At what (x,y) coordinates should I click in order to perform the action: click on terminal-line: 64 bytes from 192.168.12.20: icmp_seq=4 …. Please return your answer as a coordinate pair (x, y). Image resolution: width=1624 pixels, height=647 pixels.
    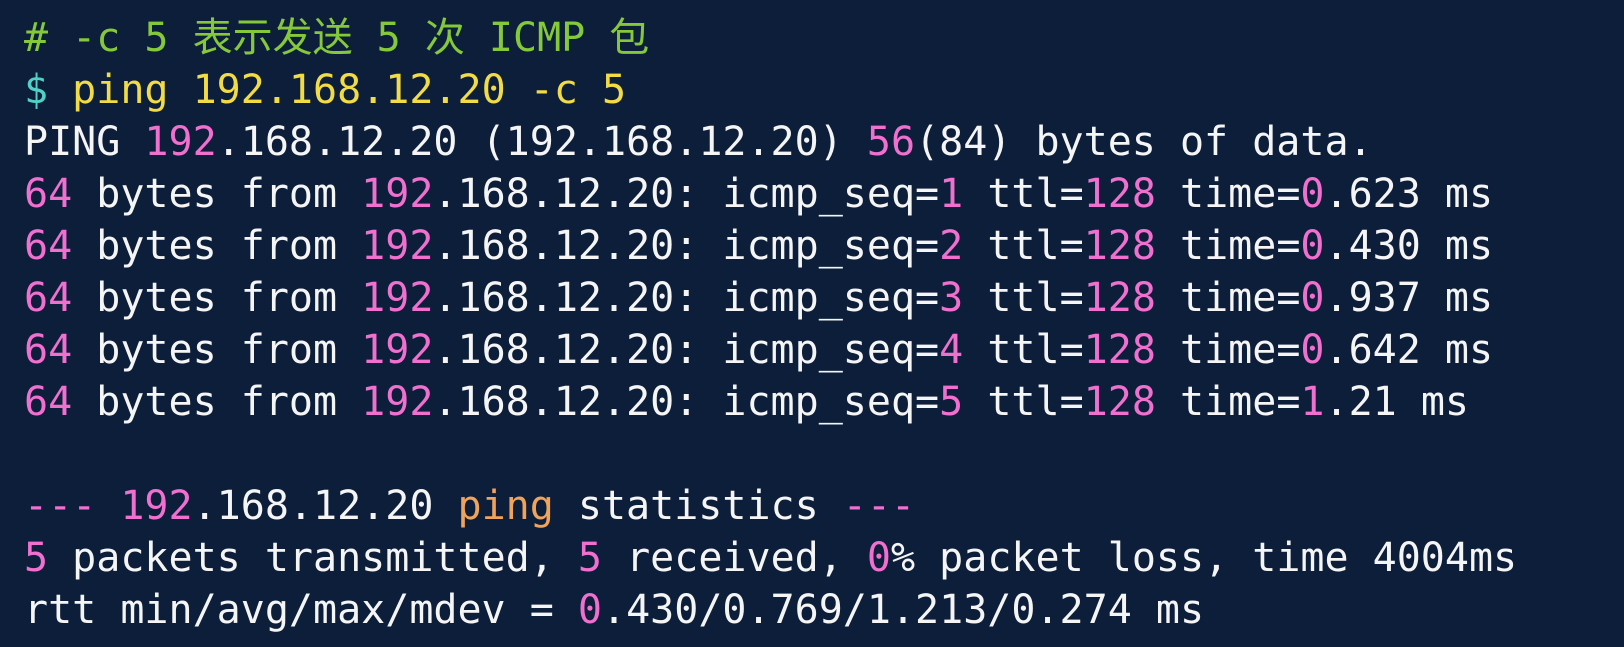
    Looking at the image, I should click on (824, 350).